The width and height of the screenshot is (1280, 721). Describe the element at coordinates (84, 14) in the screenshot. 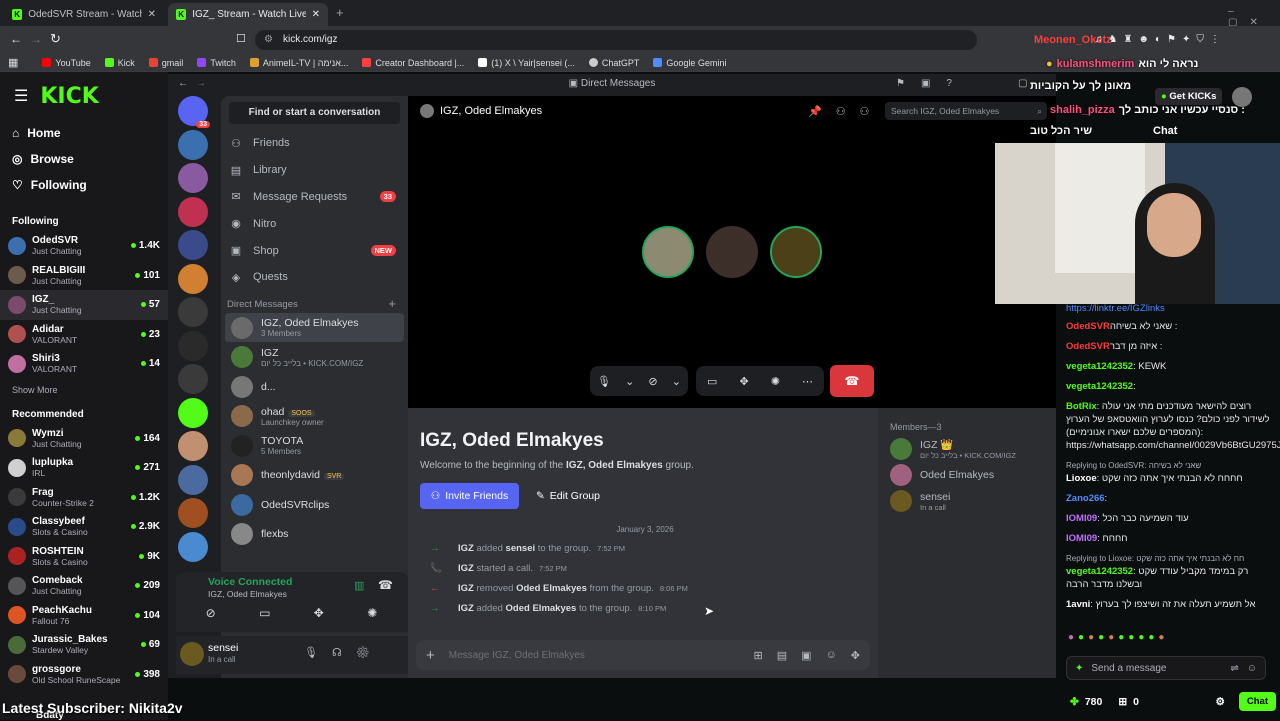

I see `browser-tab-odedsvr: K OdedSVR Stream - Watch Live on Kic ✕` at that location.